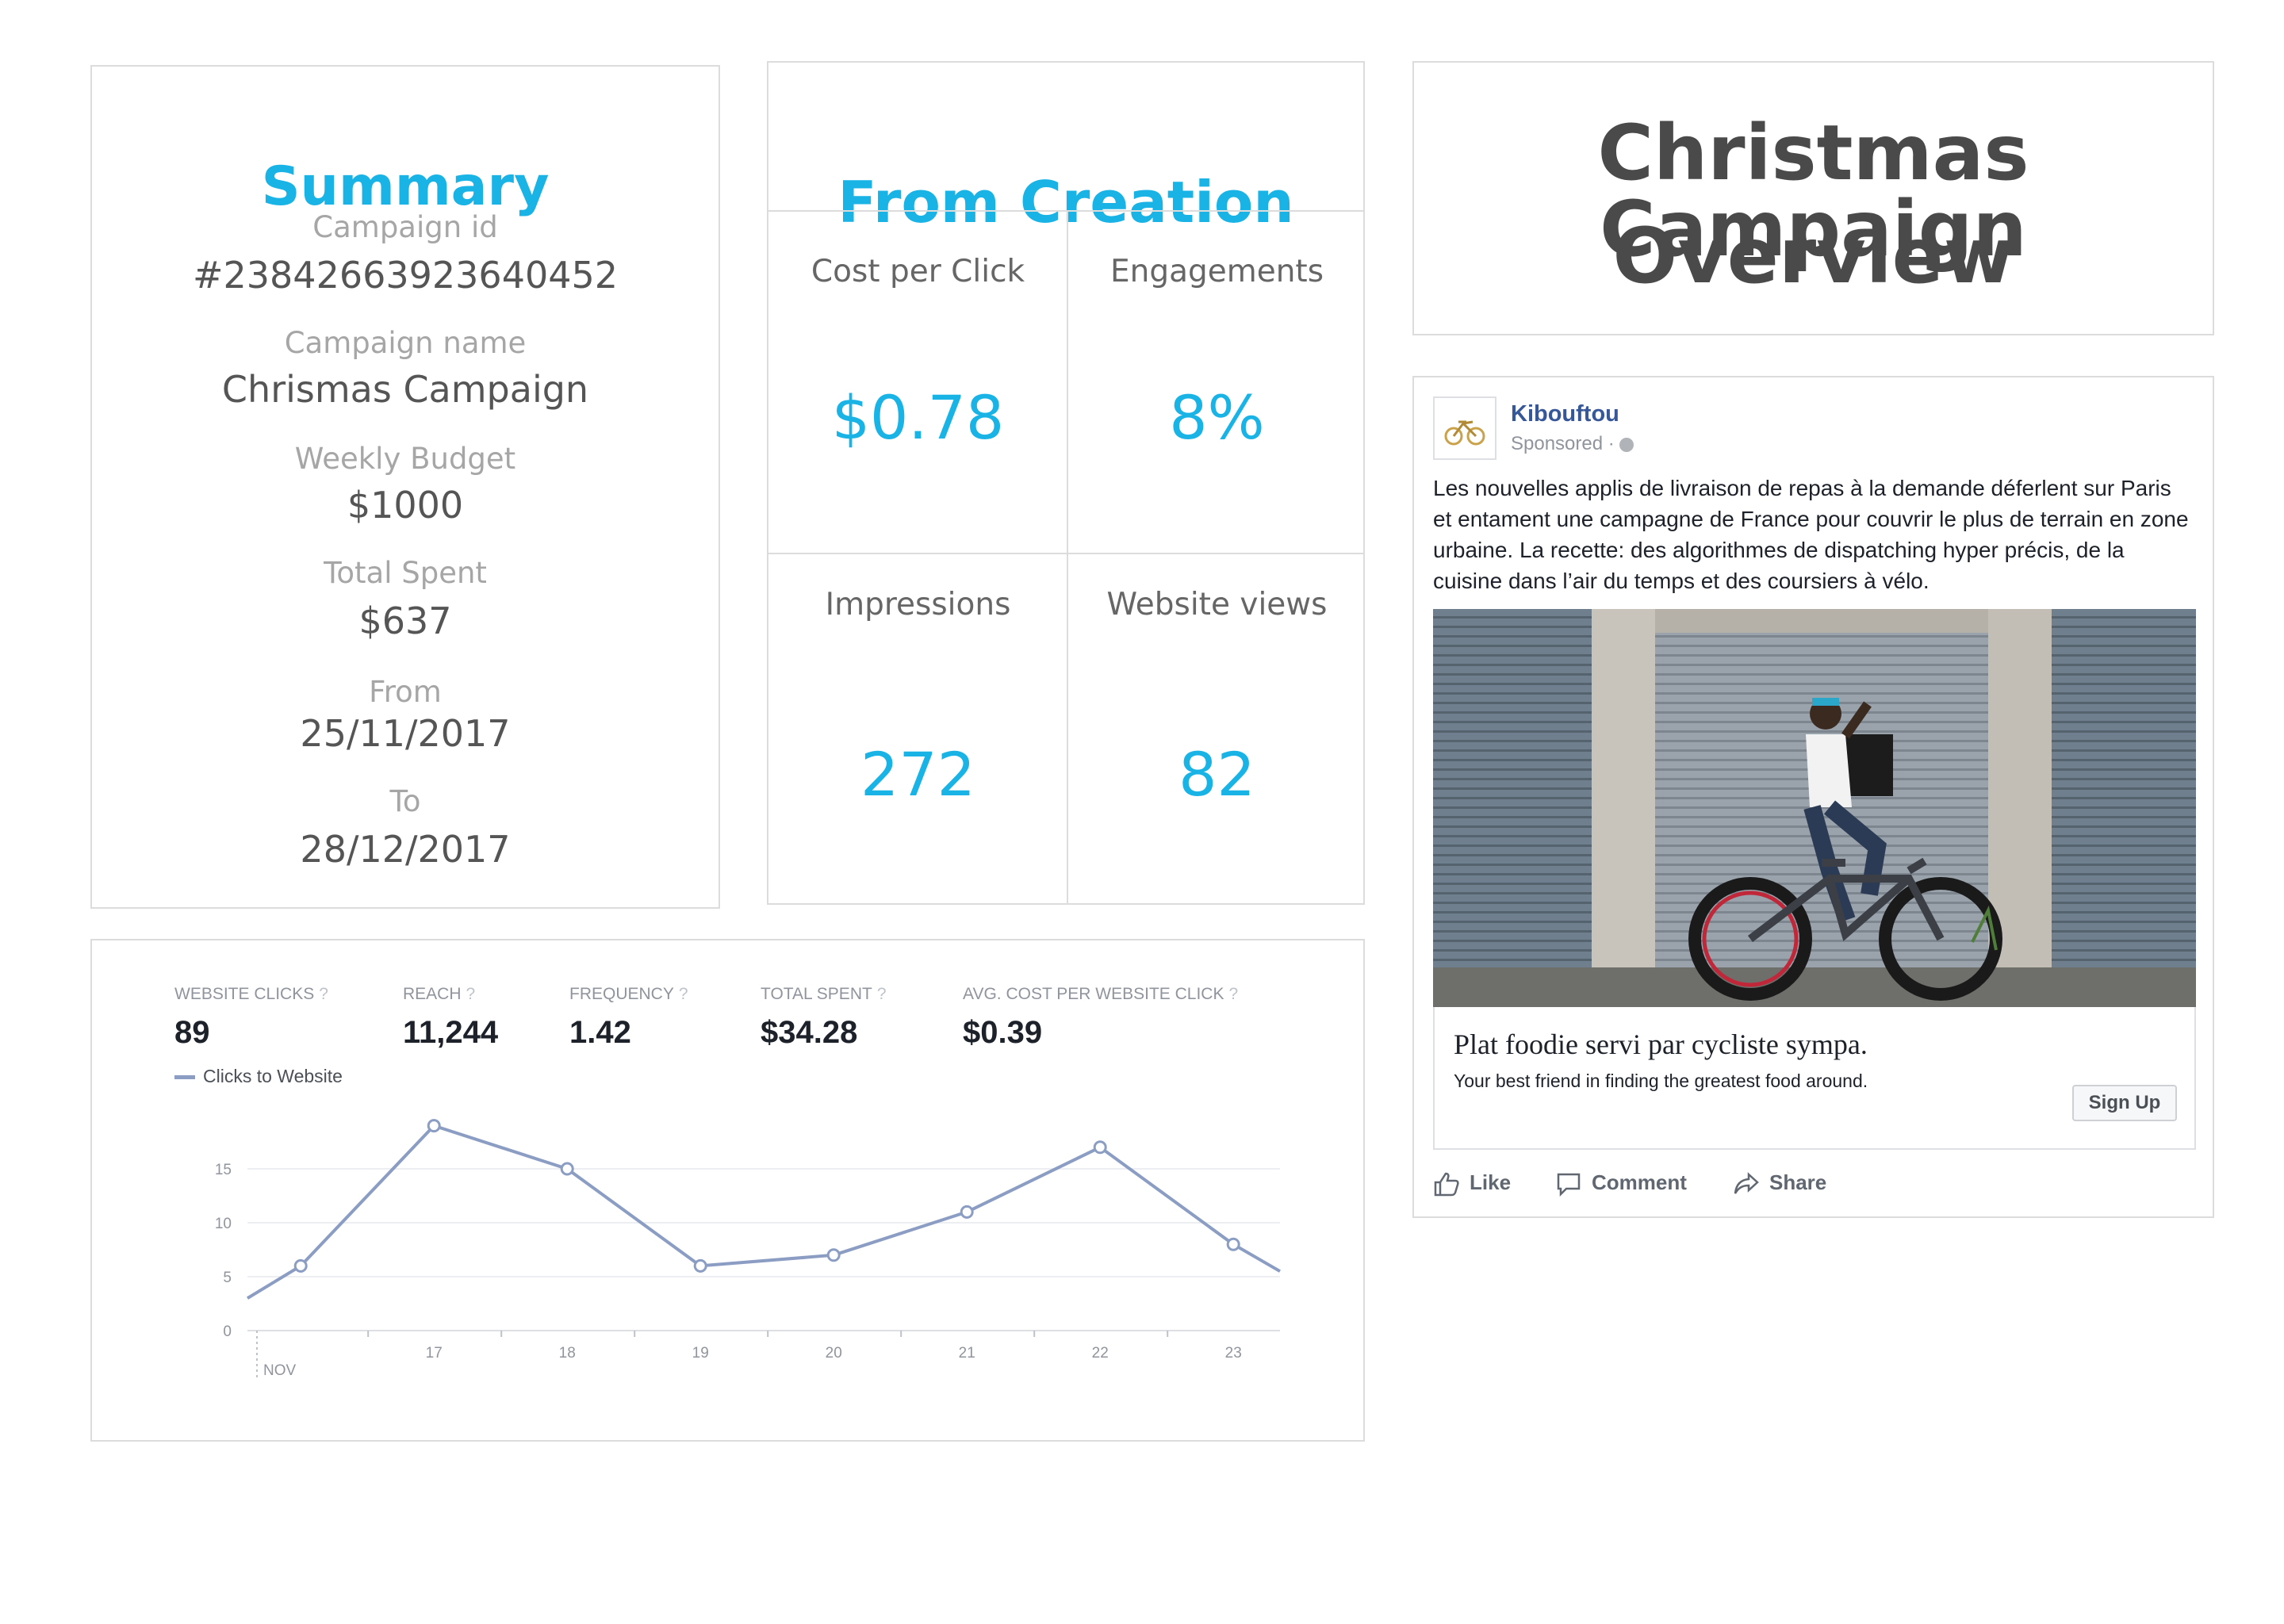 This screenshot has width=2284, height=1624. I want to click on share-button: Share, so click(1779, 1183).